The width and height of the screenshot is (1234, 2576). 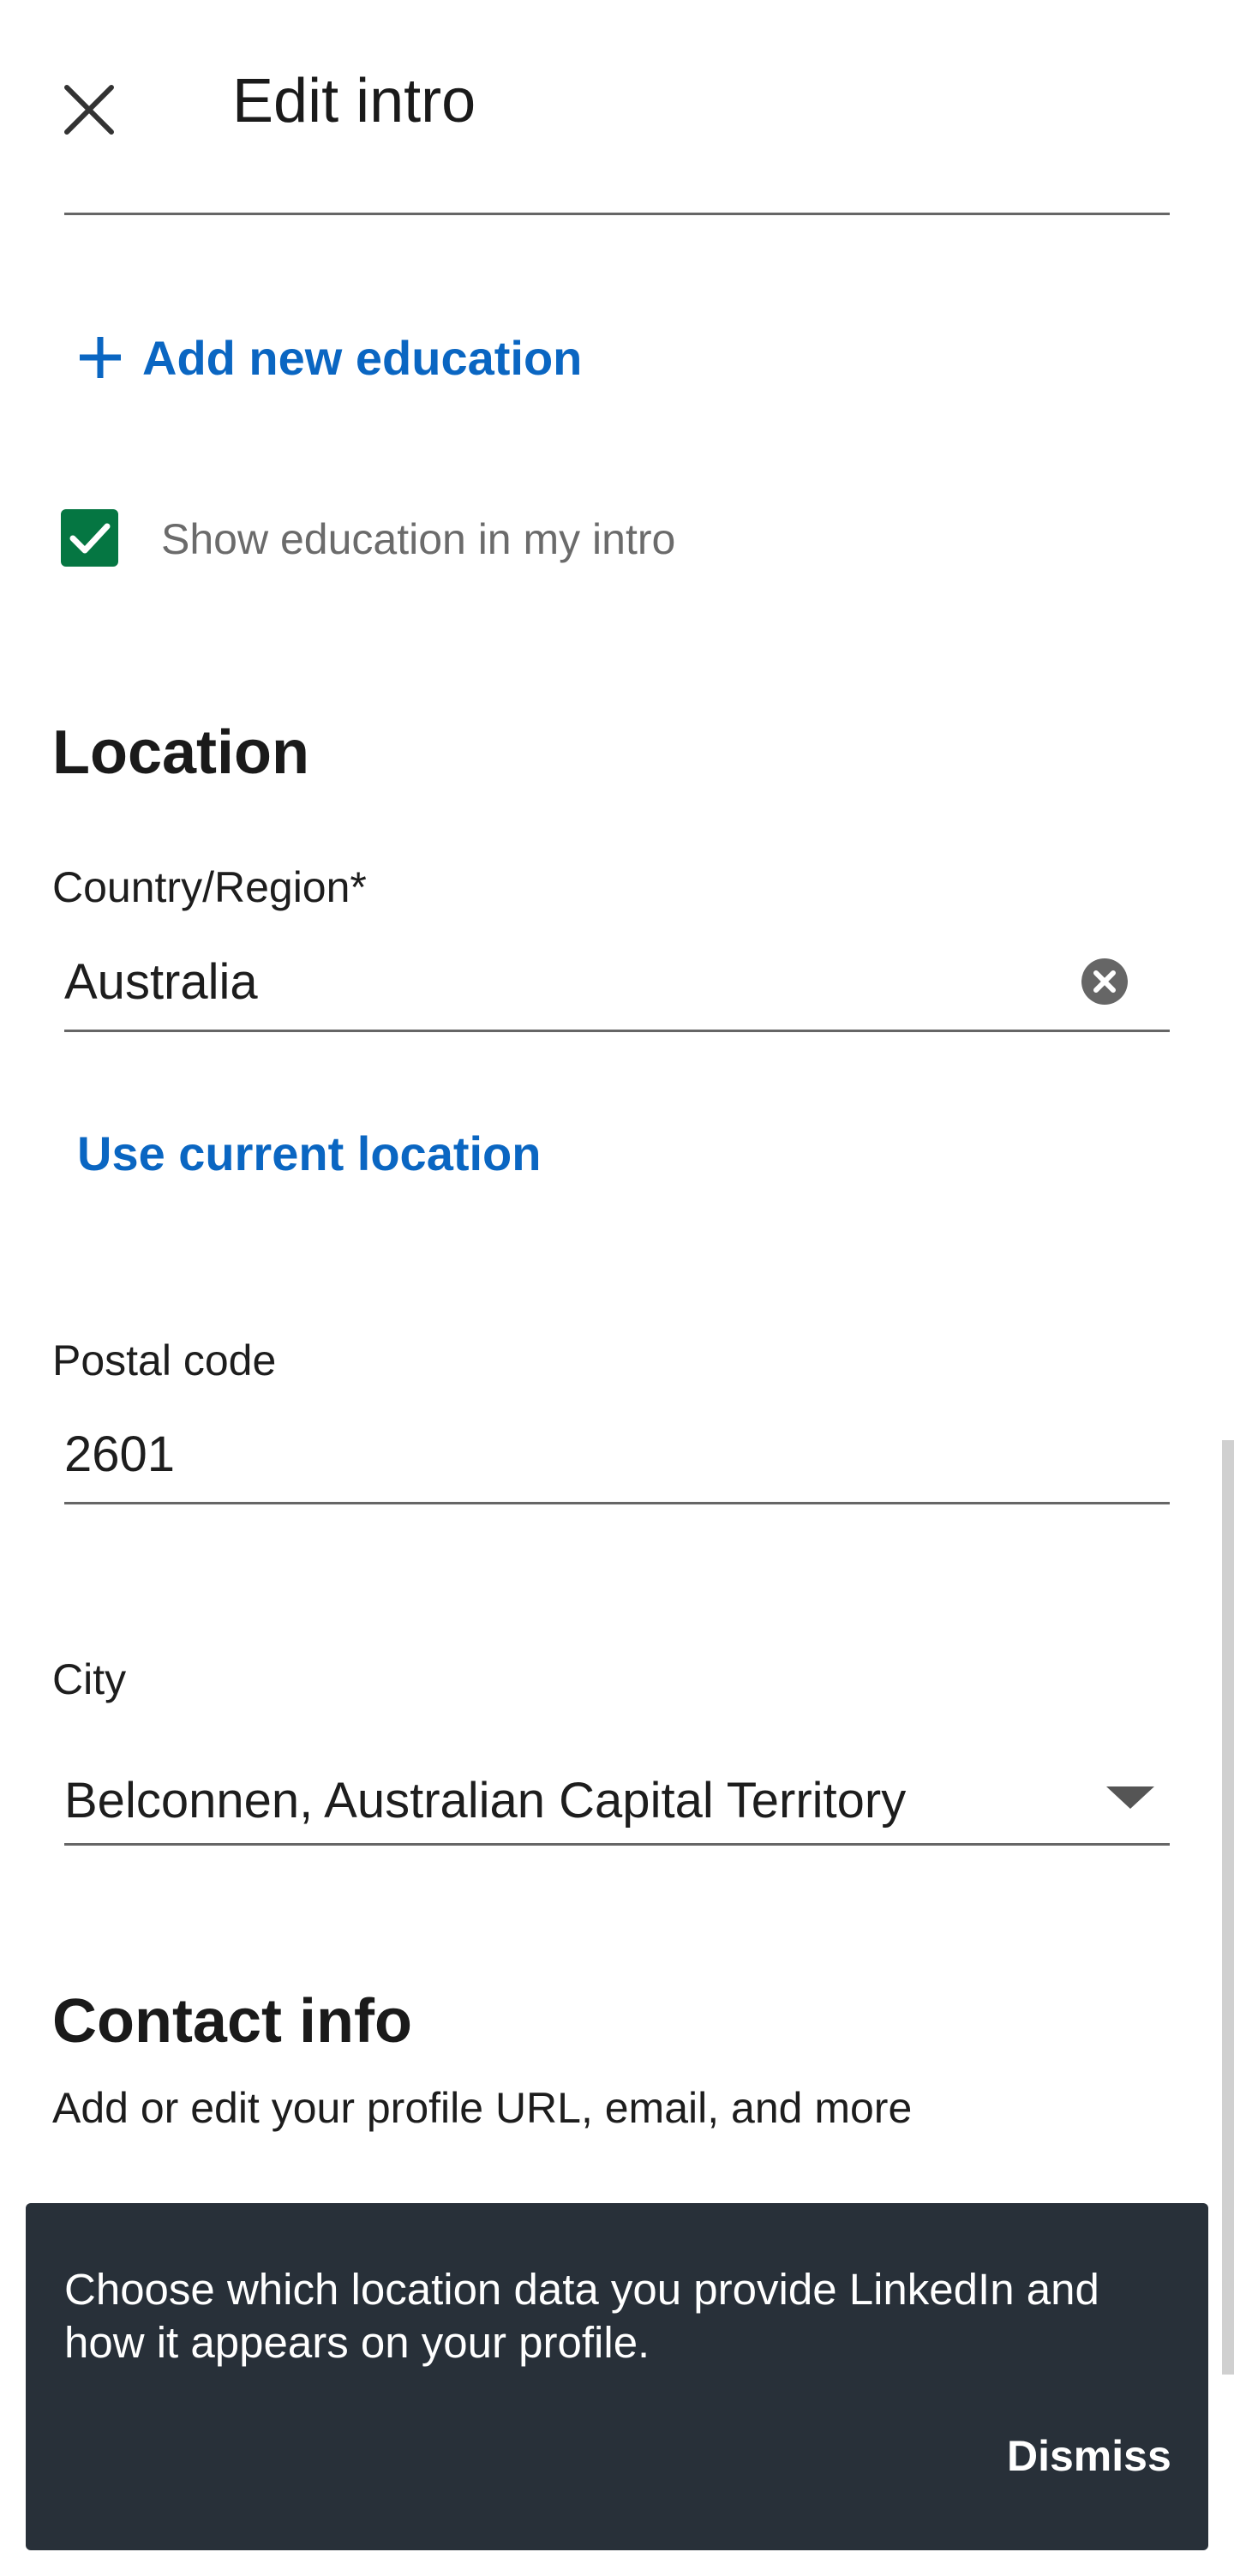 I want to click on location-heading: Location, so click(x=180, y=752).